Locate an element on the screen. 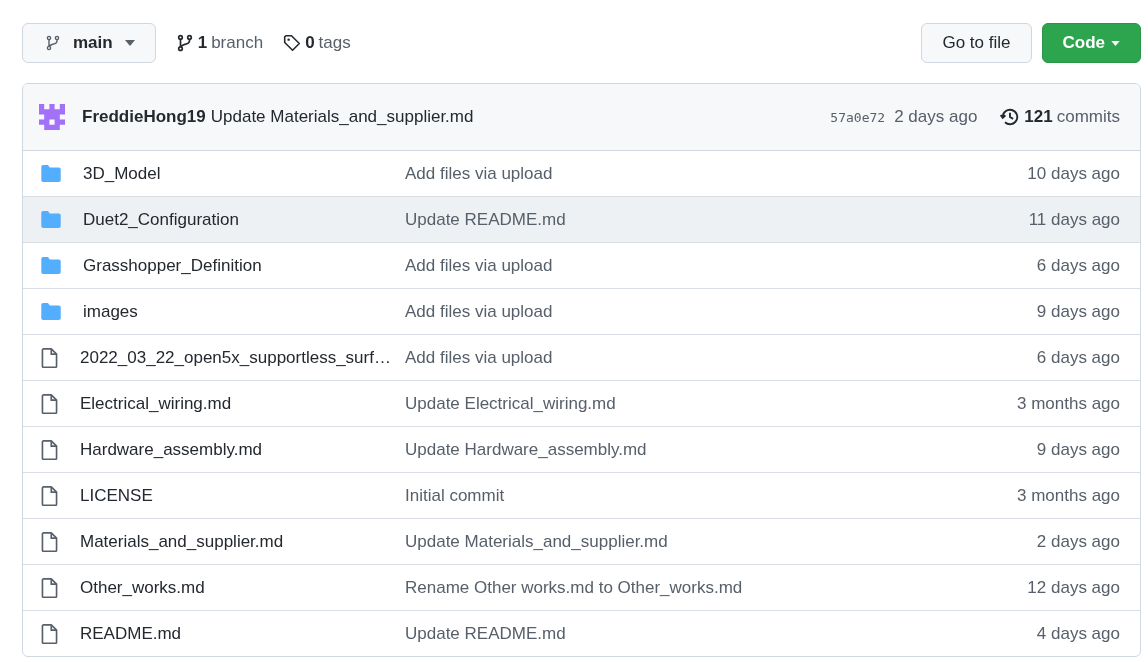  file-row: Other_works.md Rename Other works.md to Other_works.md 12 days ago is located at coordinates (581, 587).